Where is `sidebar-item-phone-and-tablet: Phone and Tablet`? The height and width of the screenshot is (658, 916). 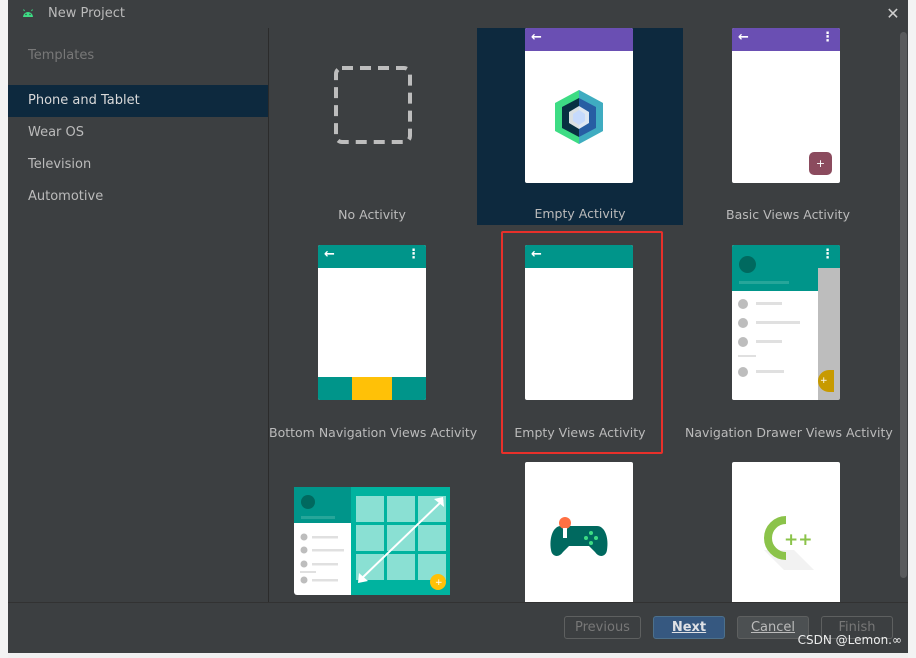 sidebar-item-phone-and-tablet: Phone and Tablet is located at coordinates (138, 101).